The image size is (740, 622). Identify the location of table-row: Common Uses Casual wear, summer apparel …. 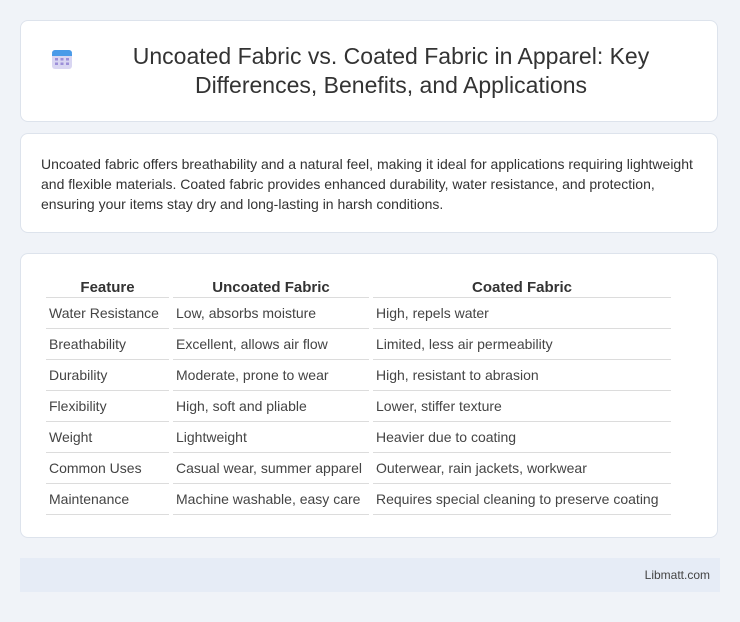
(358, 468).